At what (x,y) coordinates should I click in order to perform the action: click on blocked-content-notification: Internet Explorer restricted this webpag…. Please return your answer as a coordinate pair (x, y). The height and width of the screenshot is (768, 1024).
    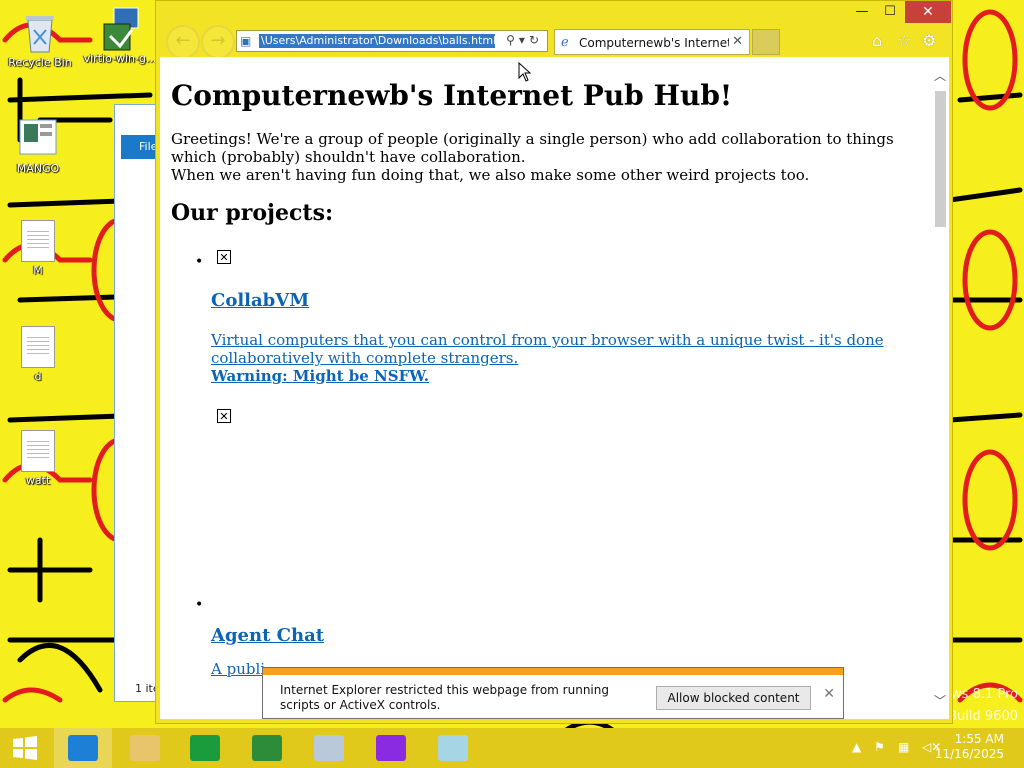
    Looking at the image, I should click on (553, 693).